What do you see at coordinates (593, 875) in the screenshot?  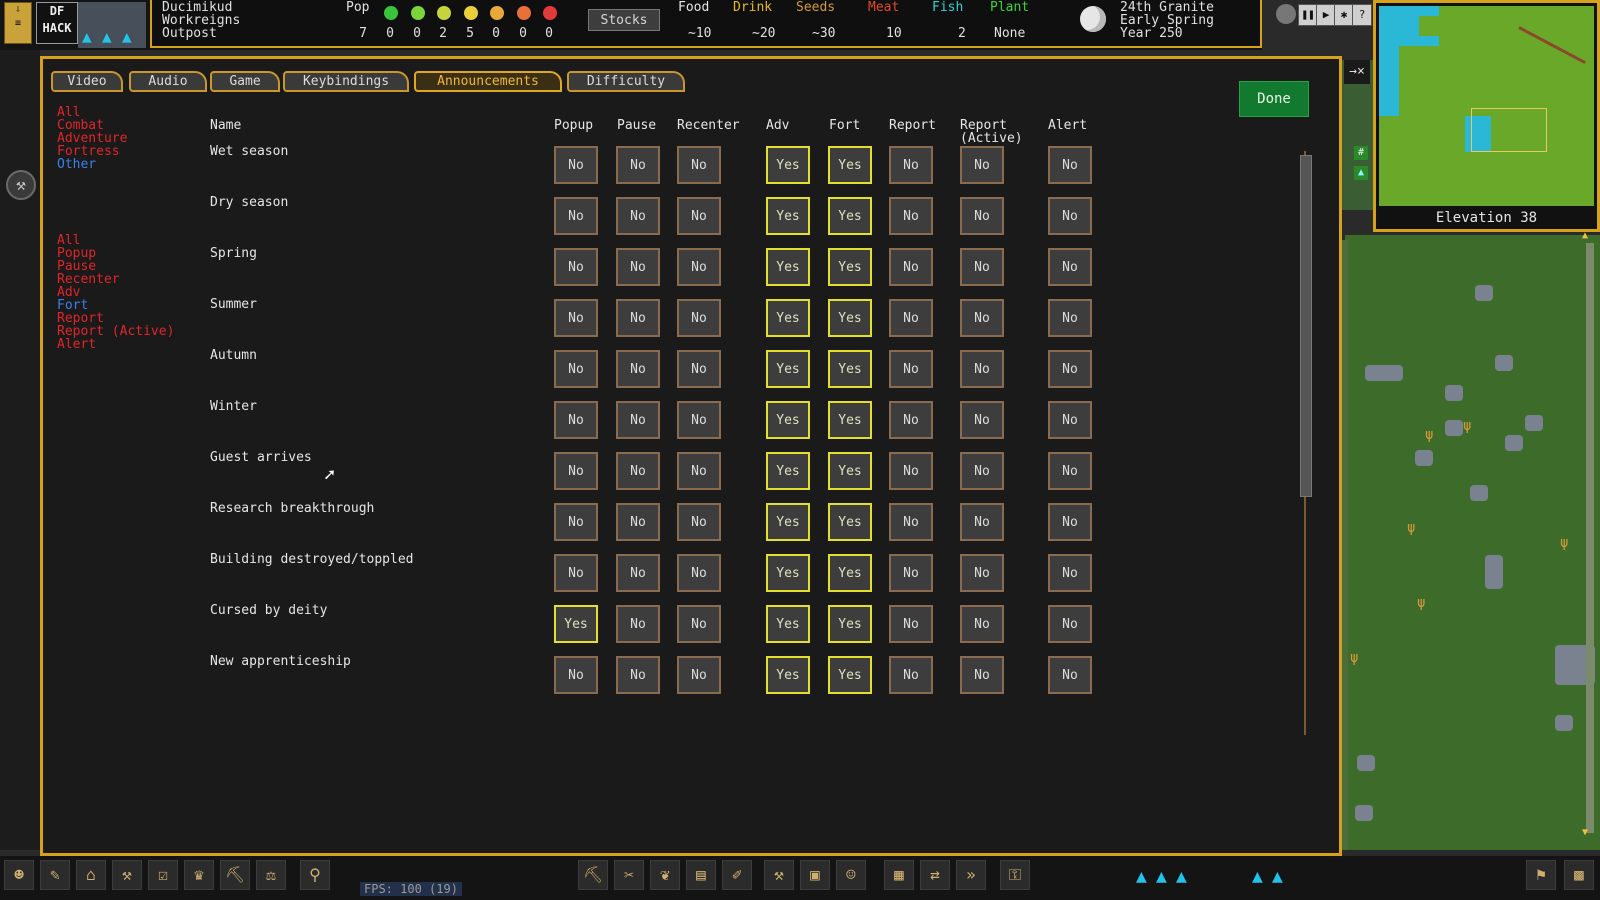 I see `dig-icon: ⛏` at bounding box center [593, 875].